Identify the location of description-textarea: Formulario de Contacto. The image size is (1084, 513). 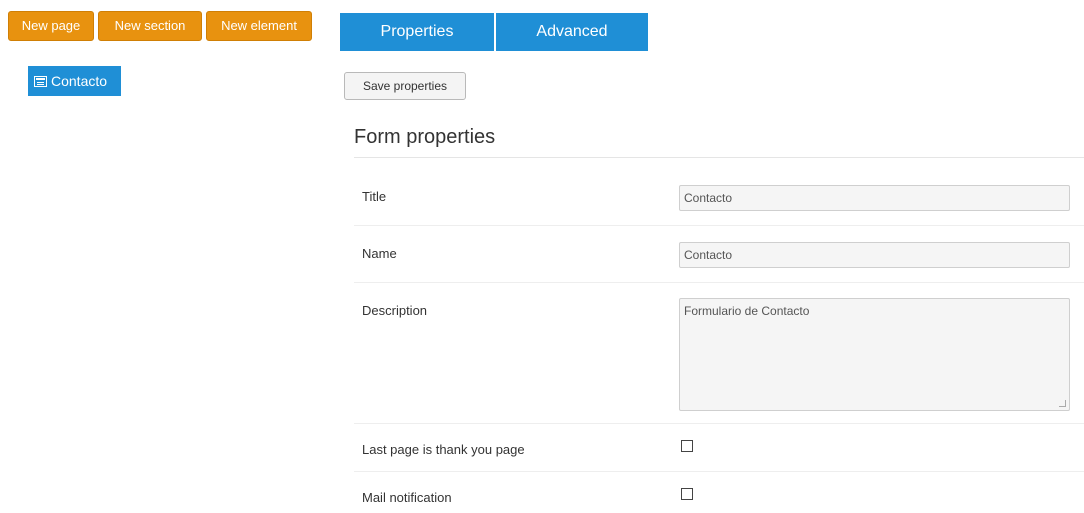
(874, 354).